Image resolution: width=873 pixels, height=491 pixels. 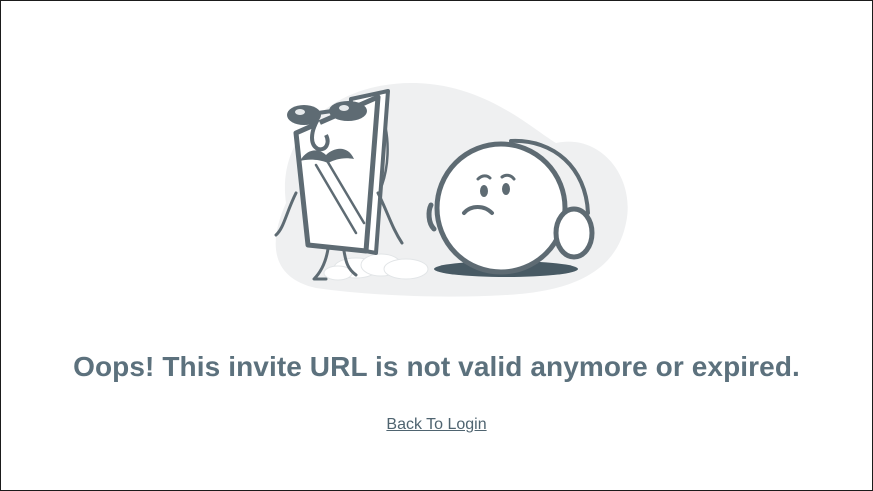 I want to click on back-link-container: Back To Login, so click(x=436, y=425).